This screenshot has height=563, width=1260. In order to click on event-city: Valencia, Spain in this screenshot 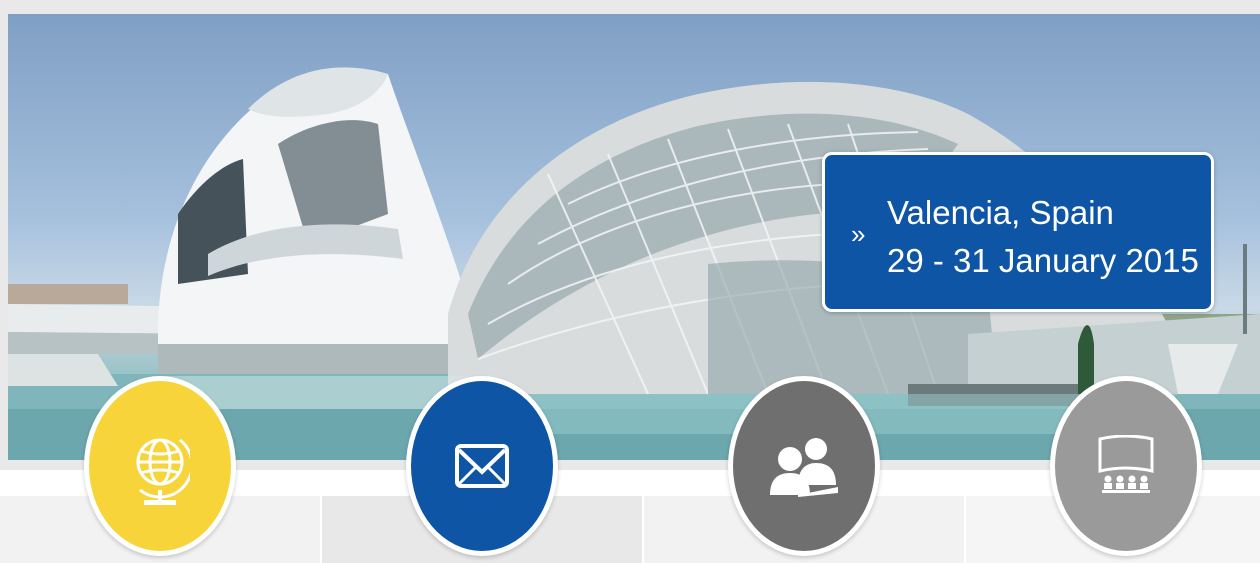, I will do `click(1000, 212)`.